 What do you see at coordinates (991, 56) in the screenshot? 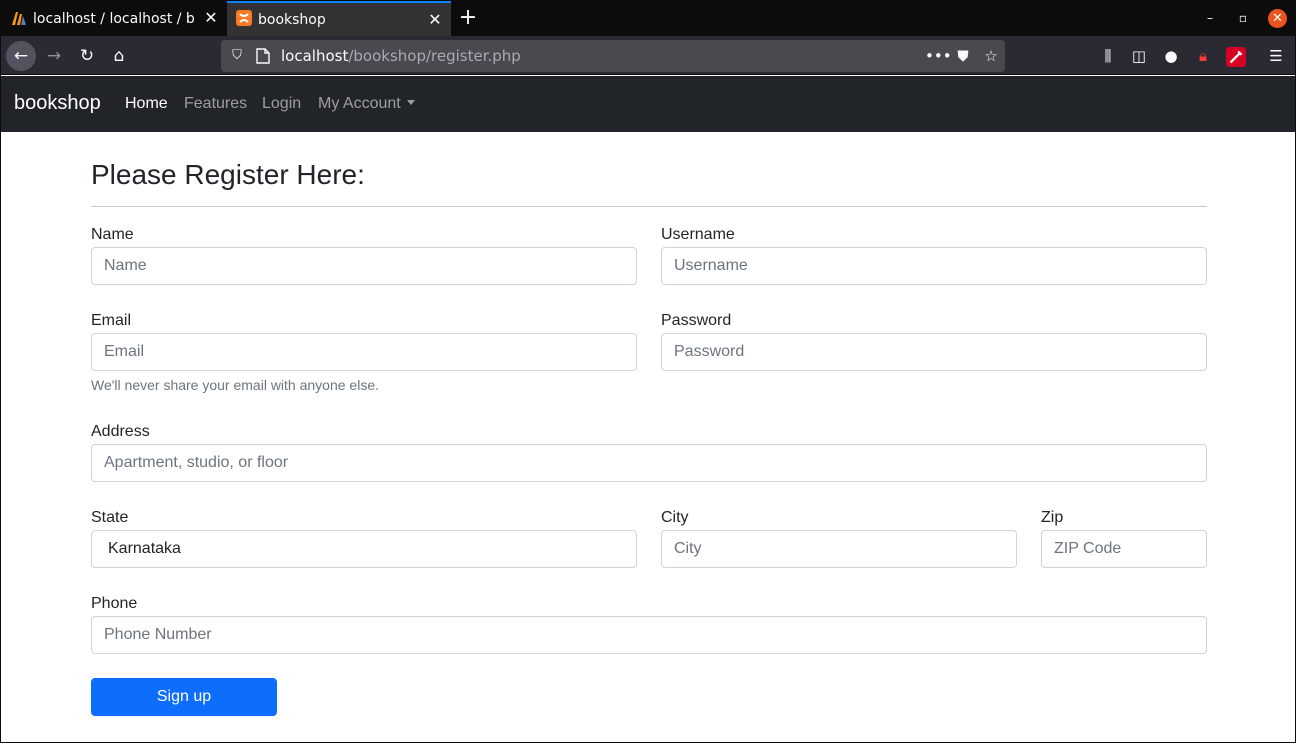
I see `bookmark-star-icon: ☆` at bounding box center [991, 56].